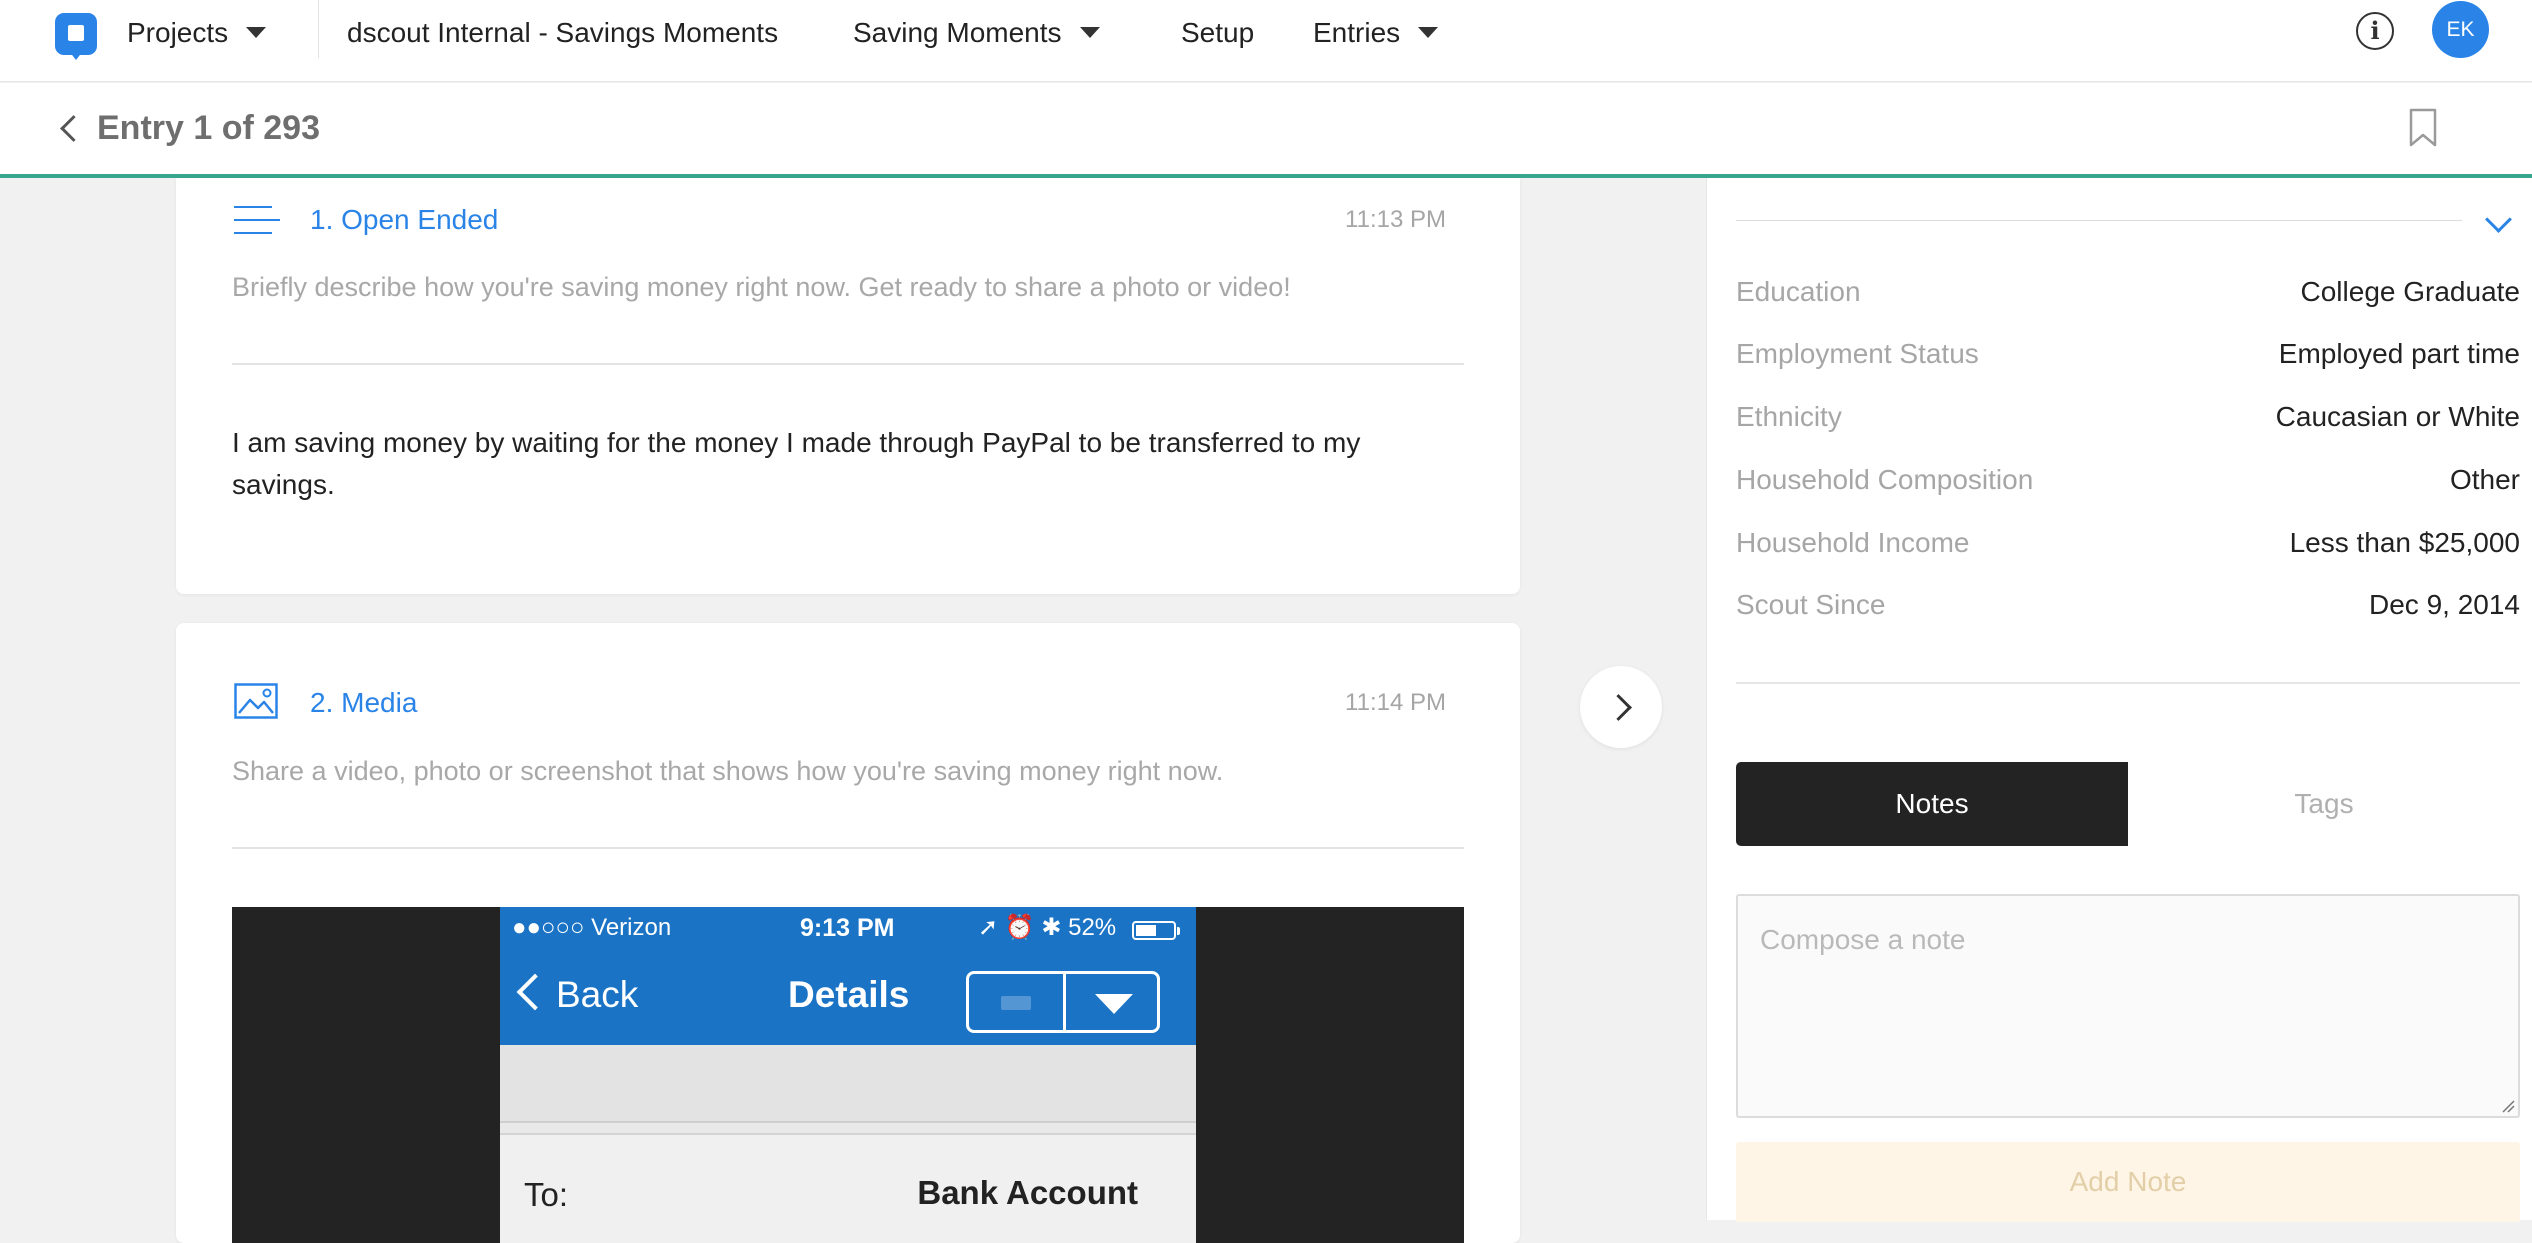 The height and width of the screenshot is (1243, 2532). What do you see at coordinates (2128, 354) in the screenshot?
I see `attribute-row-employment: Employment Status Employed part time` at bounding box center [2128, 354].